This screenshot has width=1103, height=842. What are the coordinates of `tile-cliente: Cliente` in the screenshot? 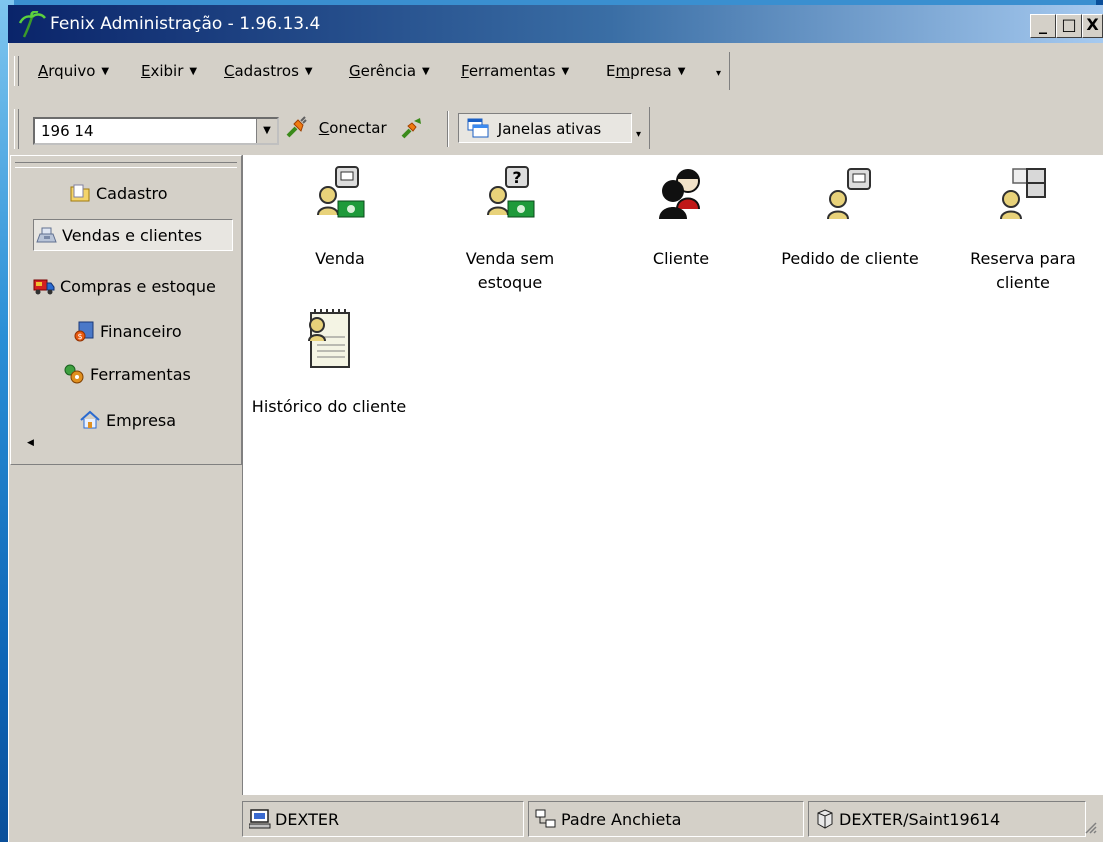 It's located at (681, 218).